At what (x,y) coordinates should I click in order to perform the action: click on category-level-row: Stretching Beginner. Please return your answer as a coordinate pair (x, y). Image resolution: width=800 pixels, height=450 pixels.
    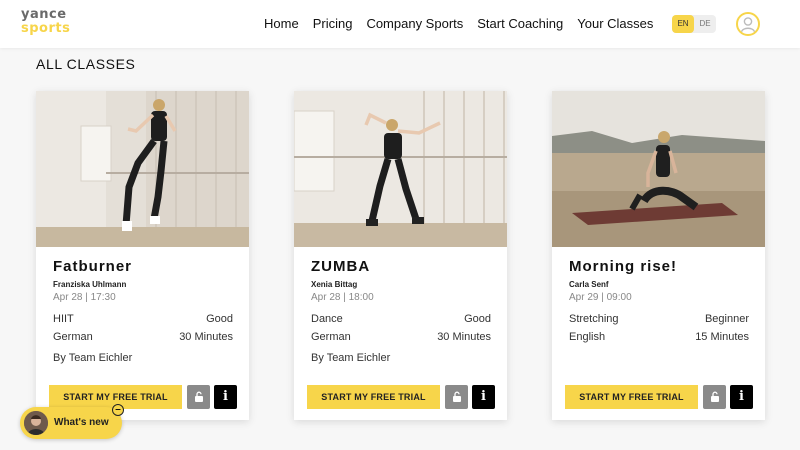
    Looking at the image, I should click on (659, 319).